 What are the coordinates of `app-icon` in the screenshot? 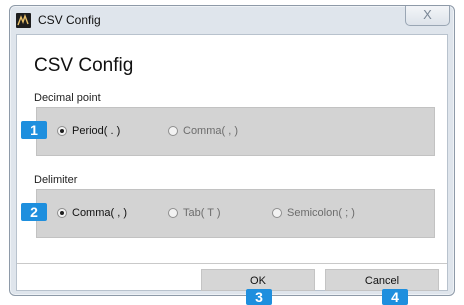 It's located at (23, 20).